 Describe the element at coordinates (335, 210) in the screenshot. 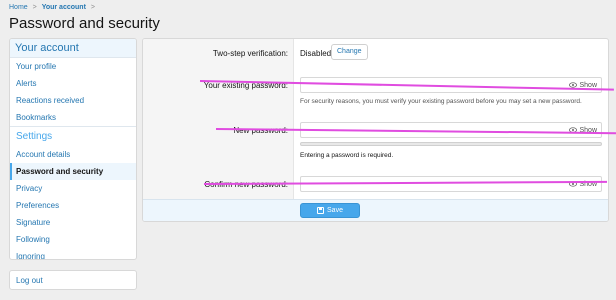

I see `save-button-label: Save` at that location.